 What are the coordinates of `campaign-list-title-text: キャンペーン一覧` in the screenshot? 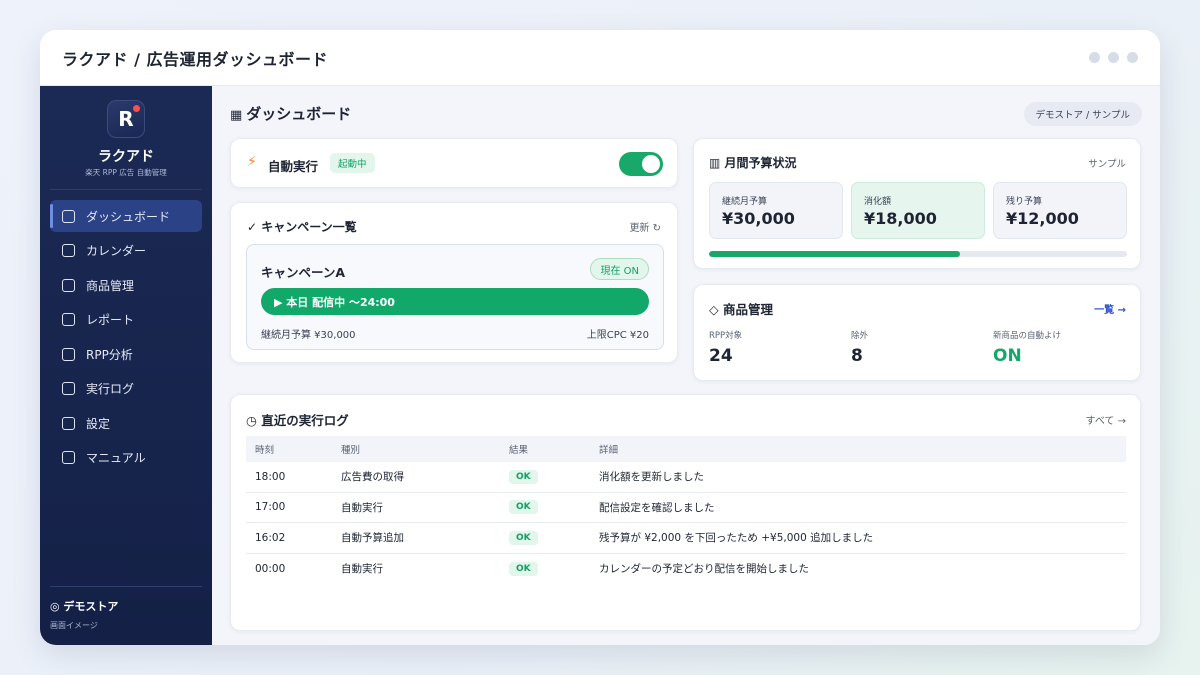 It's located at (309, 227).